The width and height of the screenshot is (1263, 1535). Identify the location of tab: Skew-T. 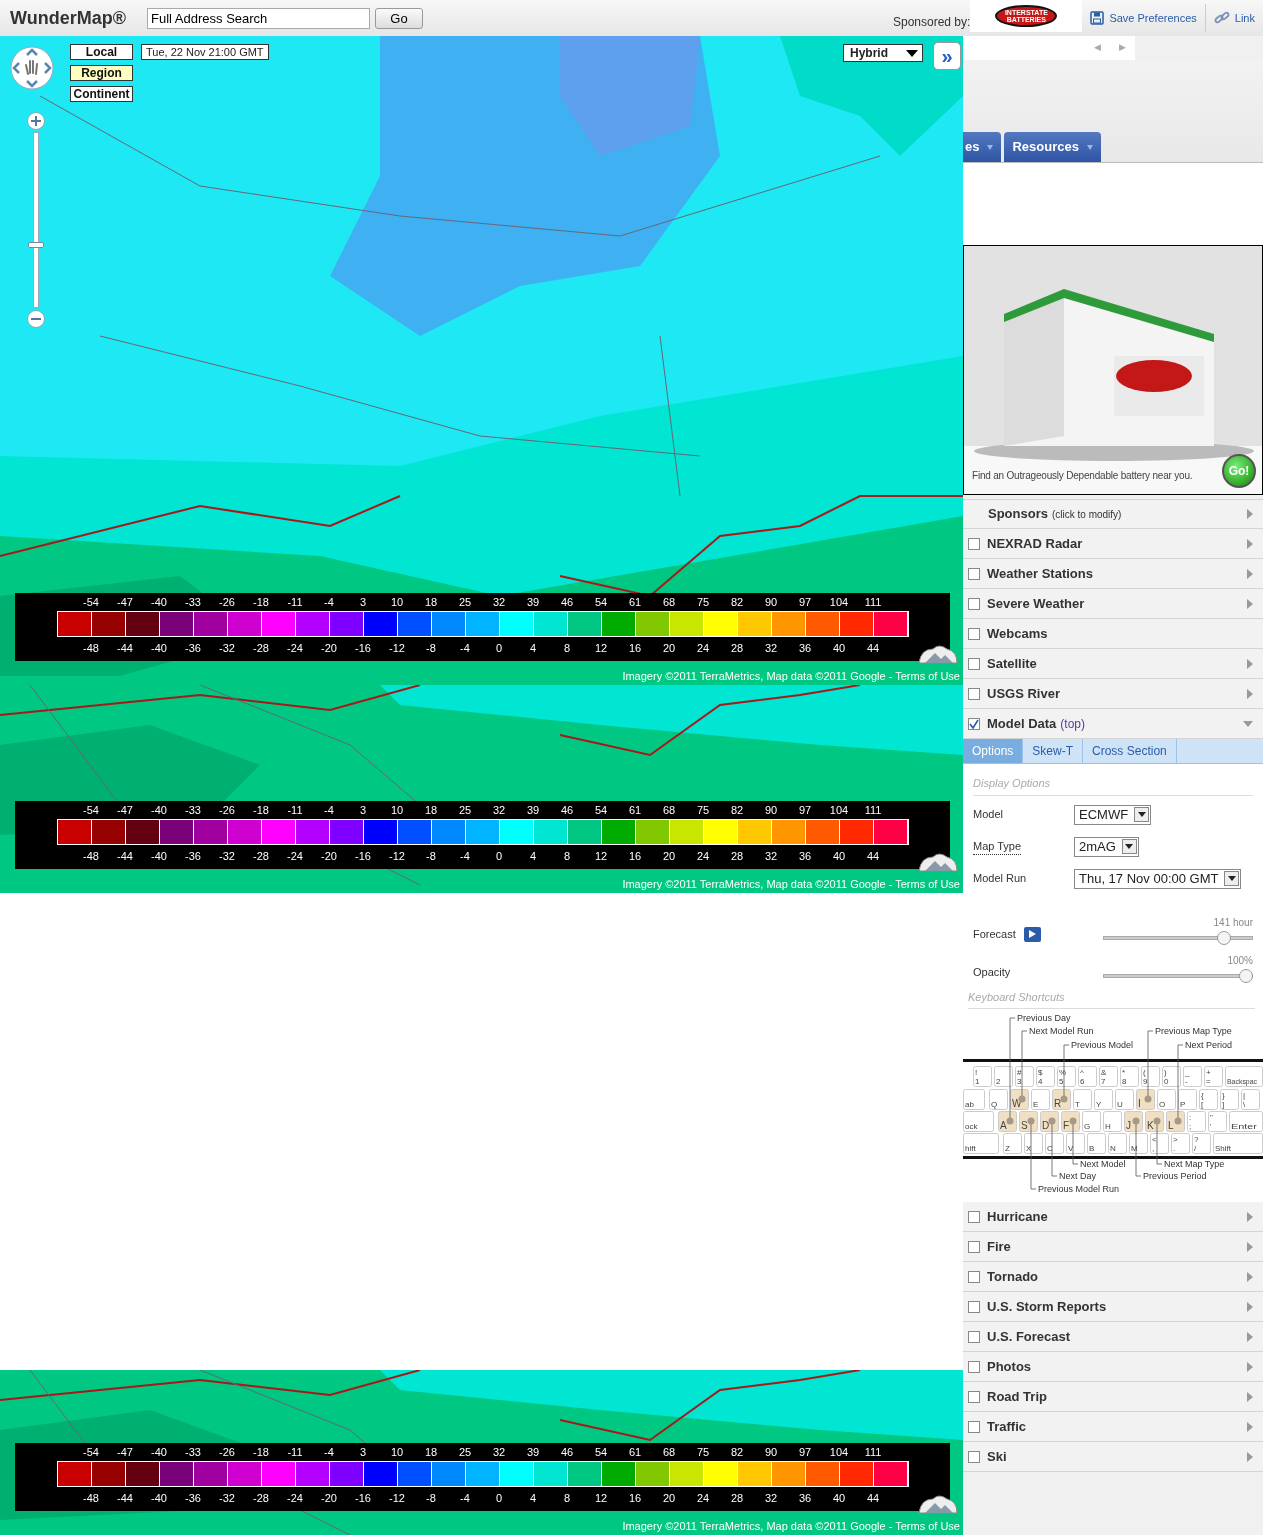
(1053, 751).